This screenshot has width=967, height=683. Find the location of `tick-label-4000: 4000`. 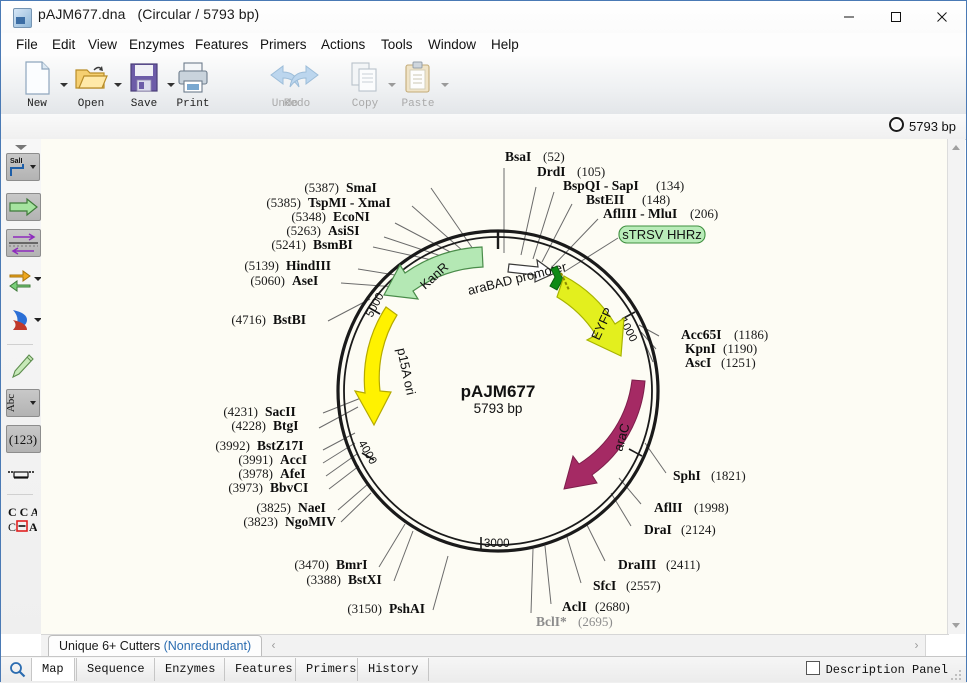

tick-label-4000: 4000 is located at coordinates (366, 453).